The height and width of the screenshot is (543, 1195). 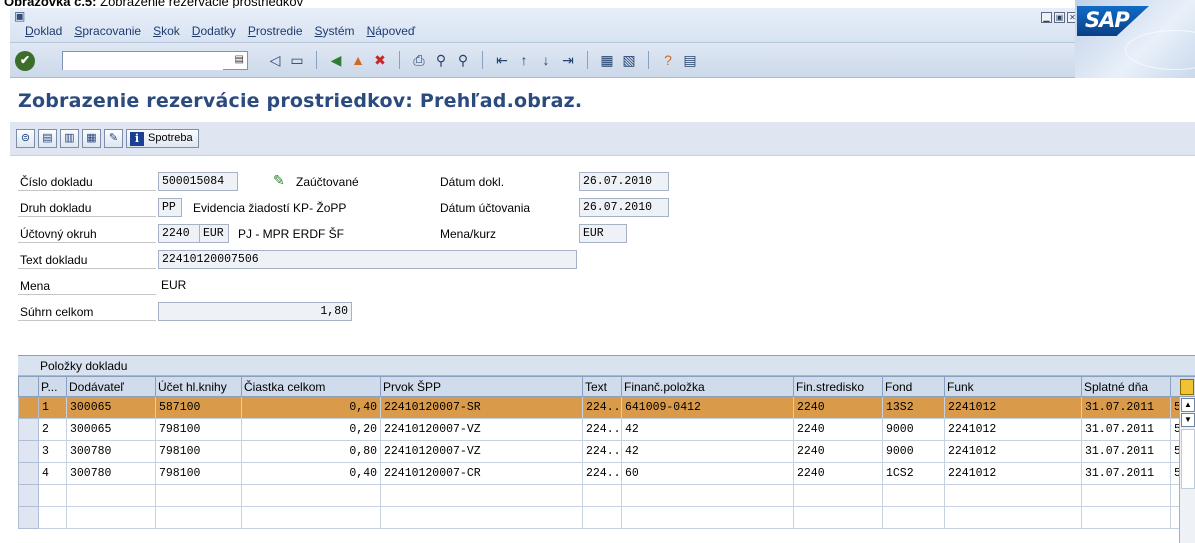 What do you see at coordinates (913, 473) in the screenshot?
I see `table-cell: 1CS2` at bounding box center [913, 473].